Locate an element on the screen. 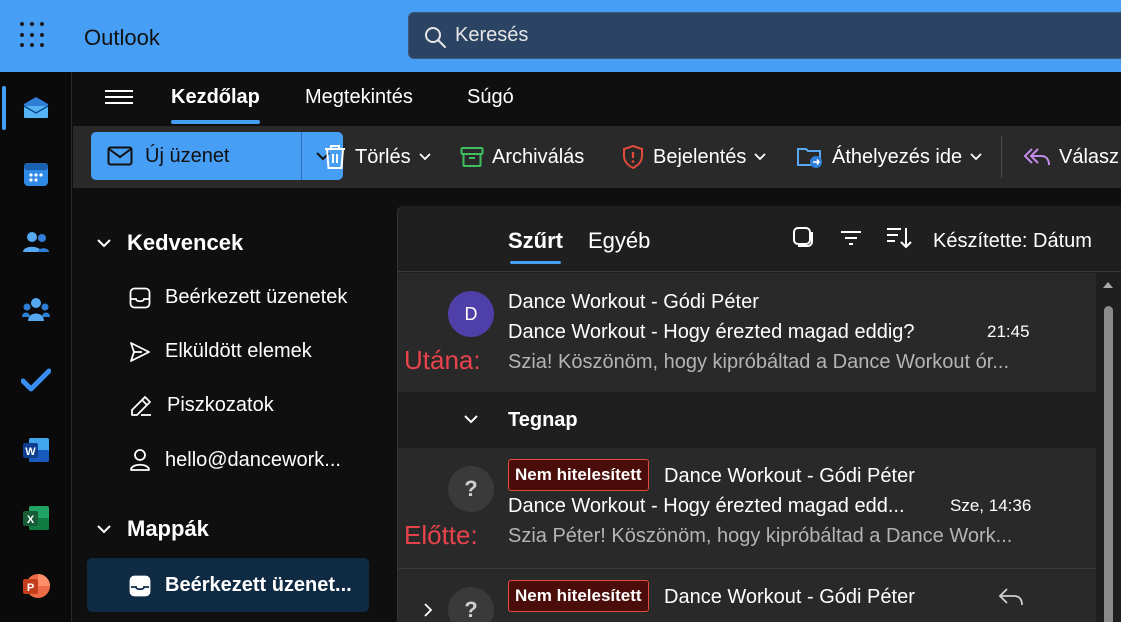 Image resolution: width=1121 pixels, height=622 pixels. reply-button: Válasz is located at coordinates (1071, 157).